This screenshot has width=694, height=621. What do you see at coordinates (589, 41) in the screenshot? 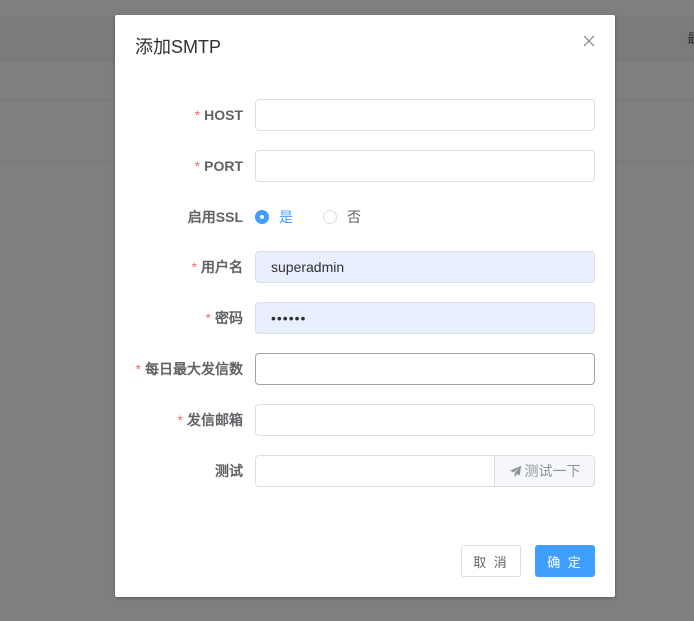
I see `close-icon` at bounding box center [589, 41].